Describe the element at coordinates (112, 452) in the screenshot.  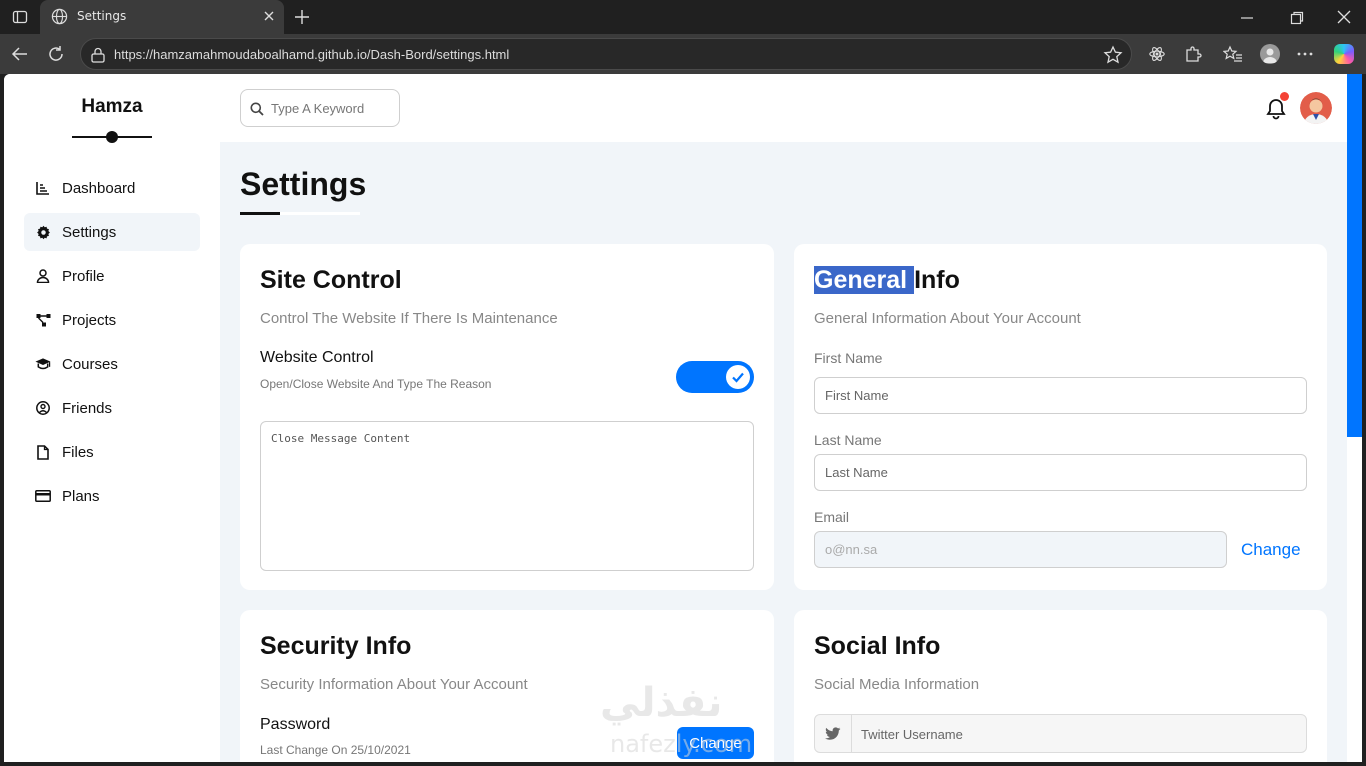
I see `sidebar-item-files: Files` at that location.